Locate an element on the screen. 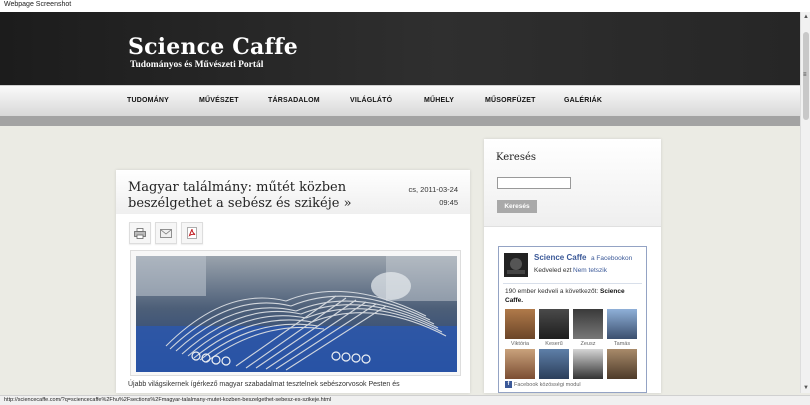 This screenshot has width=810, height=405. article-time-text: 09:45 is located at coordinates (448, 202).